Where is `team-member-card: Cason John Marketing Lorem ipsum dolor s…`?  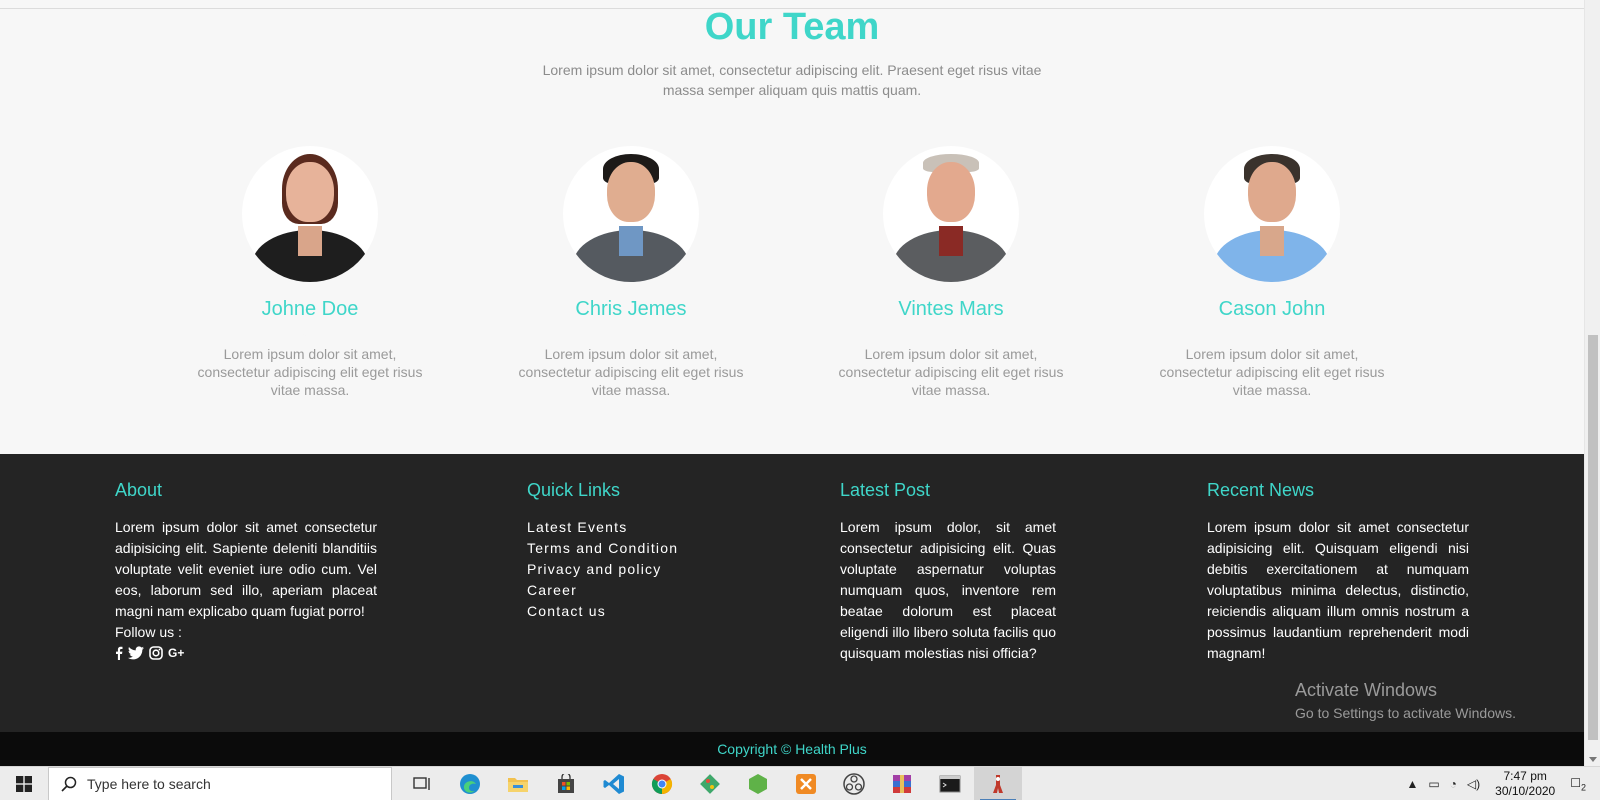
team-member-card: Cason John Marketing Lorem ipsum dolor s… is located at coordinates (1272, 272).